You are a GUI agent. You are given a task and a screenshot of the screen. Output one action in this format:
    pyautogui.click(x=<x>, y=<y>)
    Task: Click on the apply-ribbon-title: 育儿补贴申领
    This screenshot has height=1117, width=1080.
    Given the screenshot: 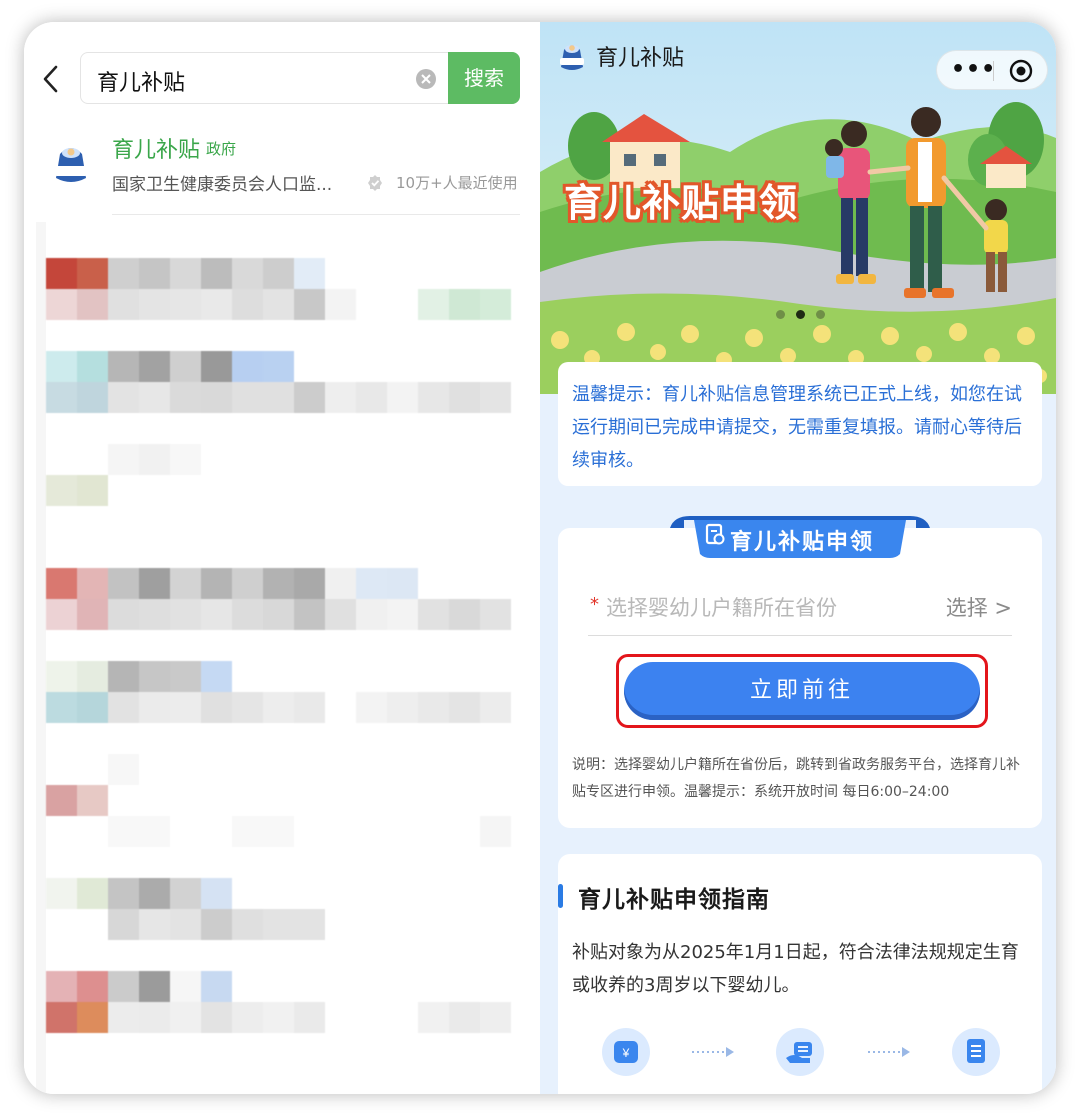 What is the action you would take?
    pyautogui.click(x=802, y=542)
    